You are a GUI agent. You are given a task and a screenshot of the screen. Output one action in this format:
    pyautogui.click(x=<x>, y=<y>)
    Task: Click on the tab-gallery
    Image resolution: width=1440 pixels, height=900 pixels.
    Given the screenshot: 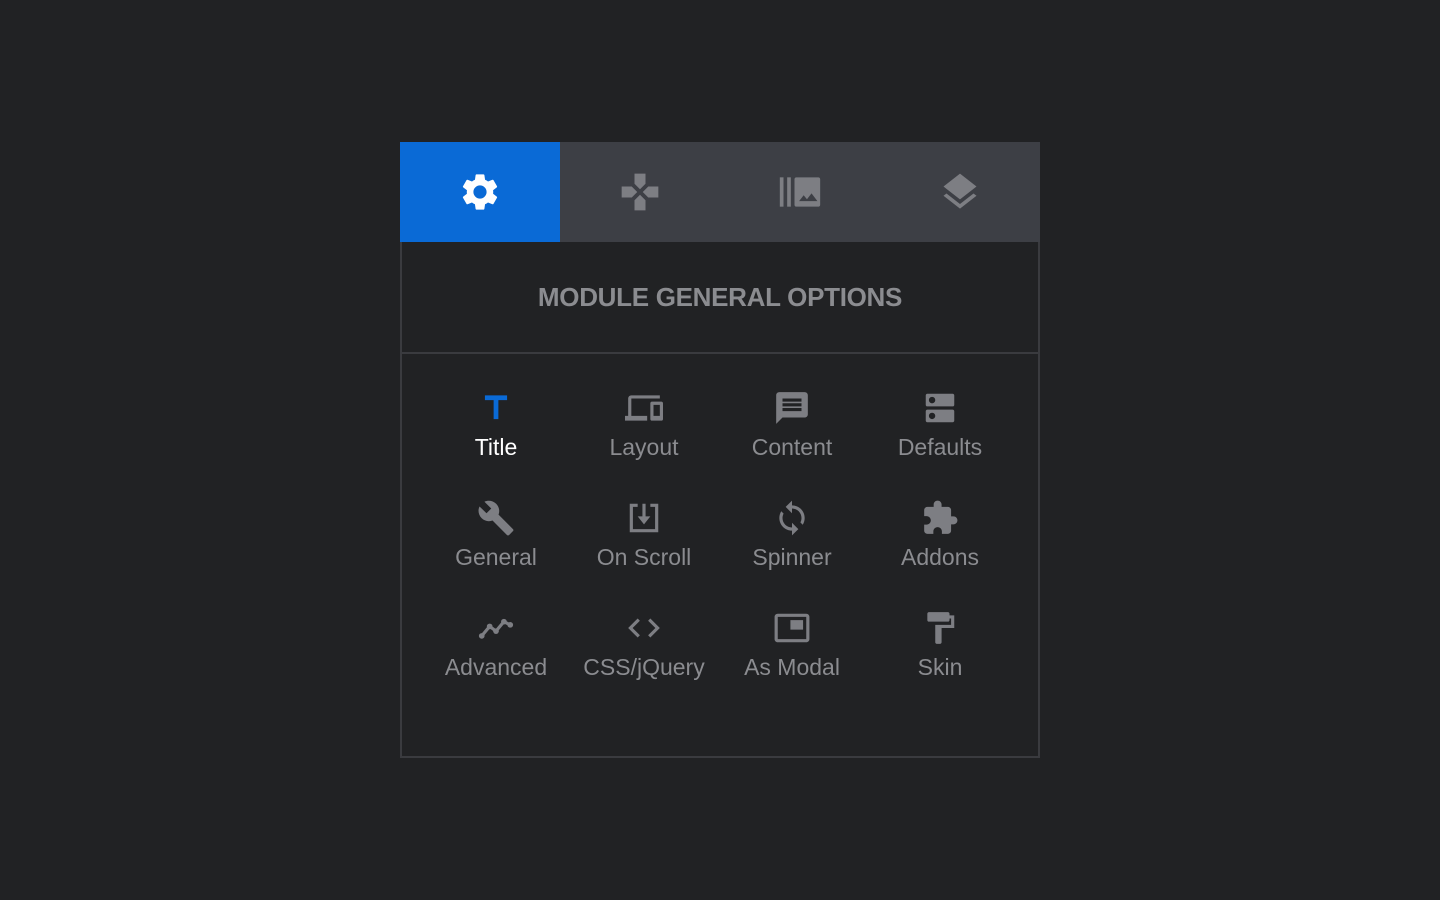 What is the action you would take?
    pyautogui.click(x=800, y=192)
    